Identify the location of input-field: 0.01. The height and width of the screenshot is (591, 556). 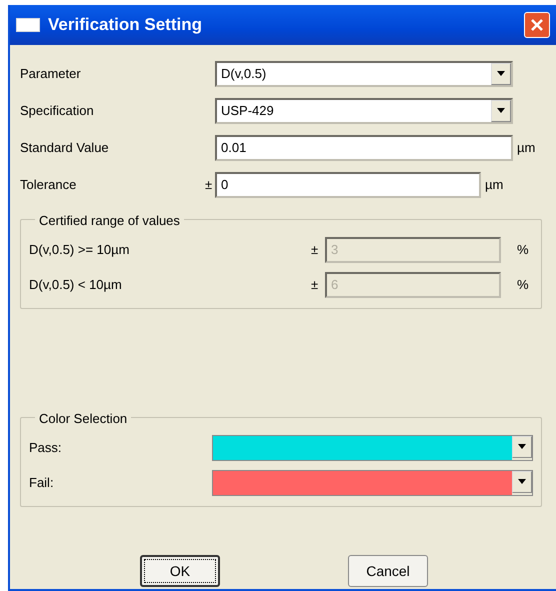
(364, 147).